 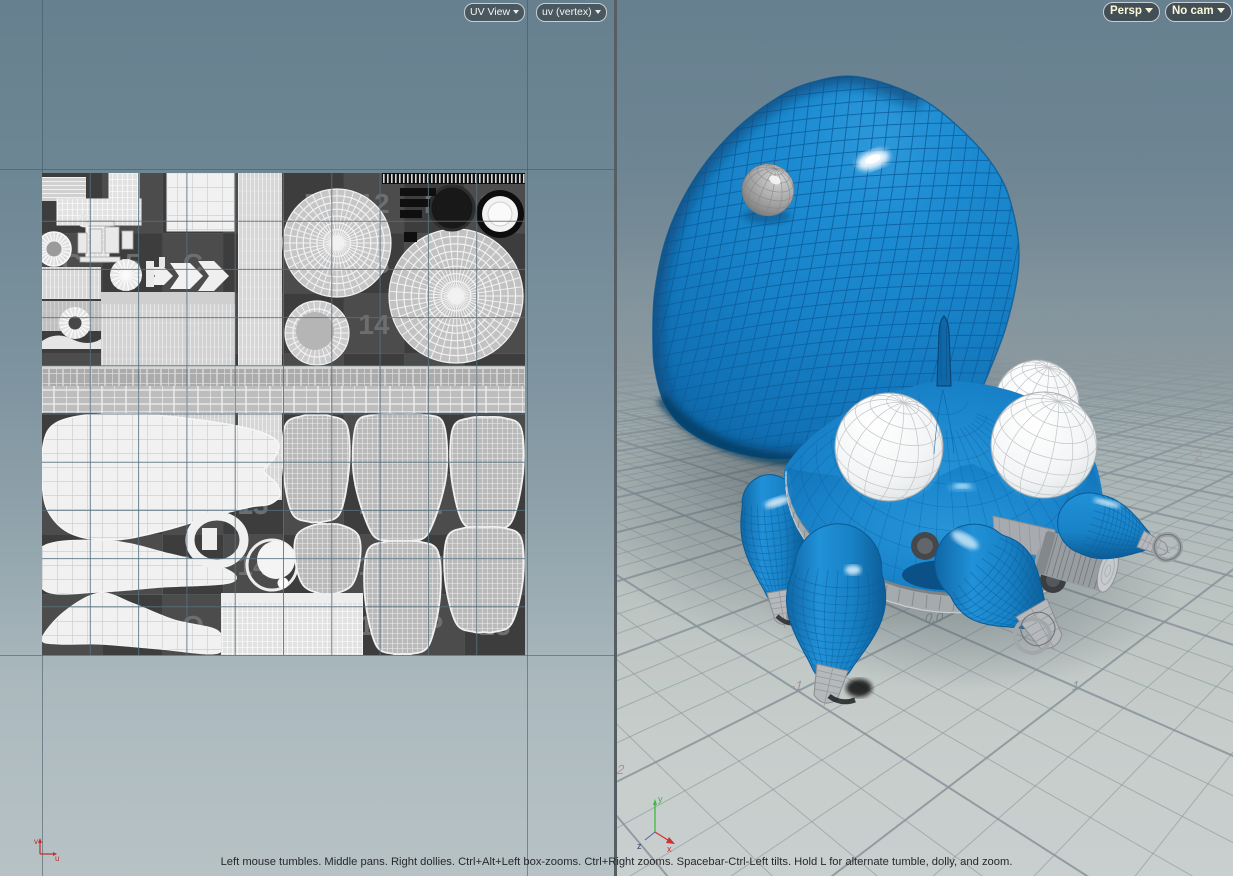 I want to click on svg-text: z, so click(x=639, y=846).